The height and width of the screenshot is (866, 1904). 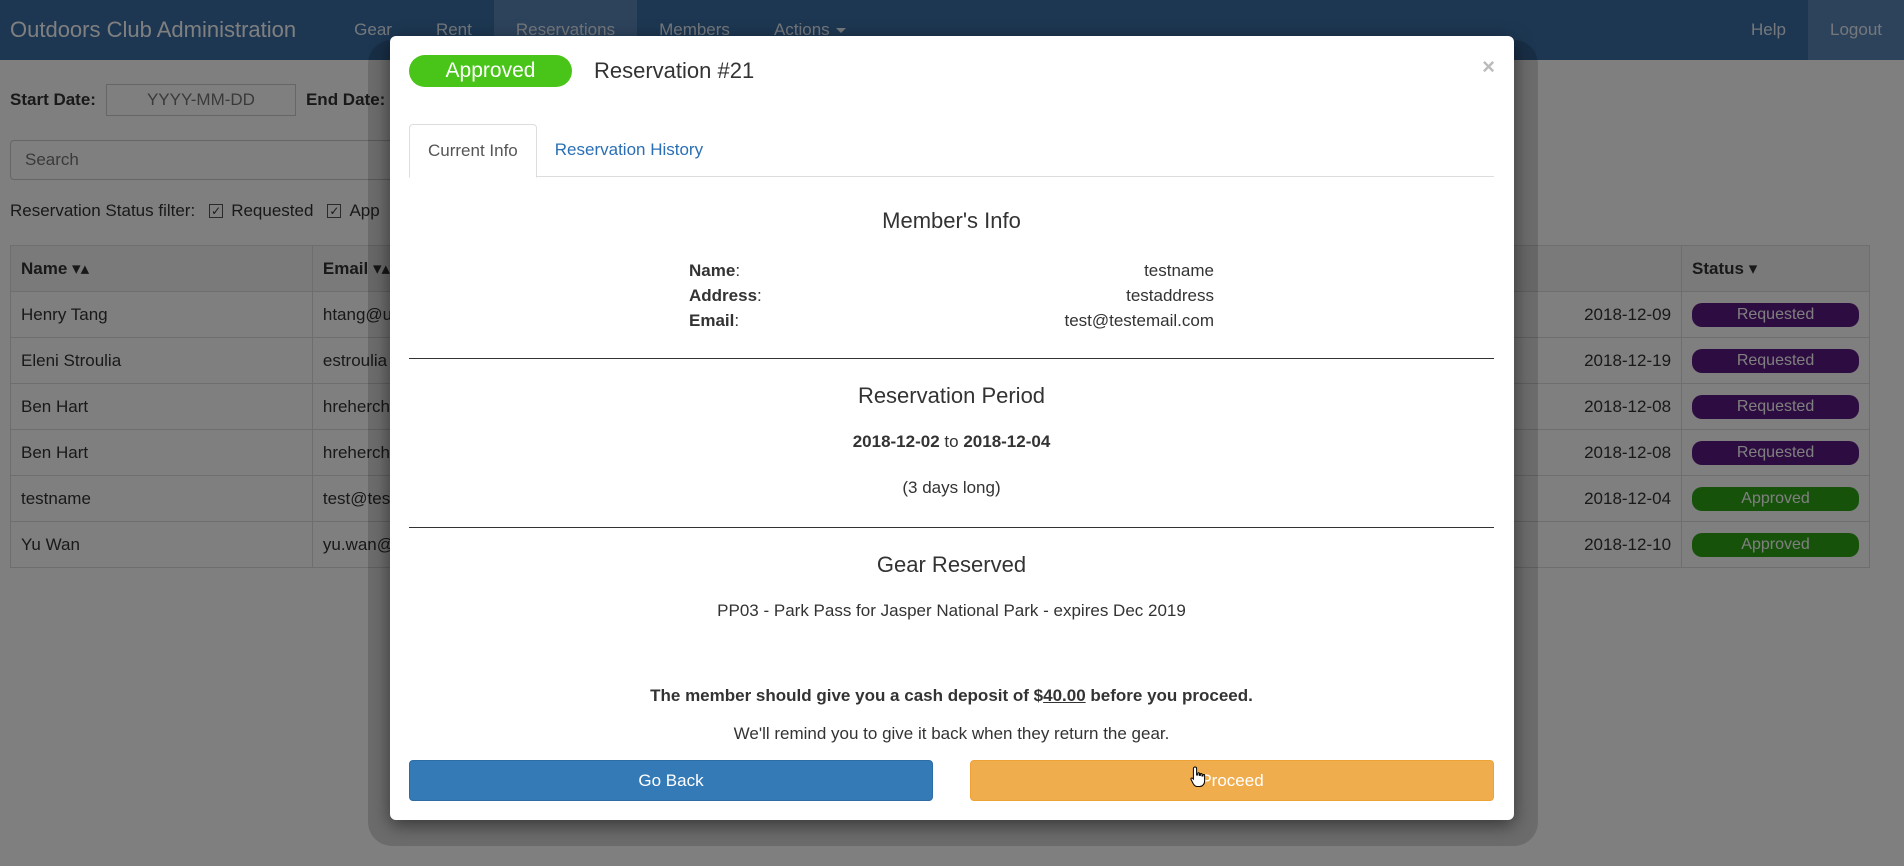 What do you see at coordinates (671, 780) in the screenshot?
I see `go-back-button: Go Back` at bounding box center [671, 780].